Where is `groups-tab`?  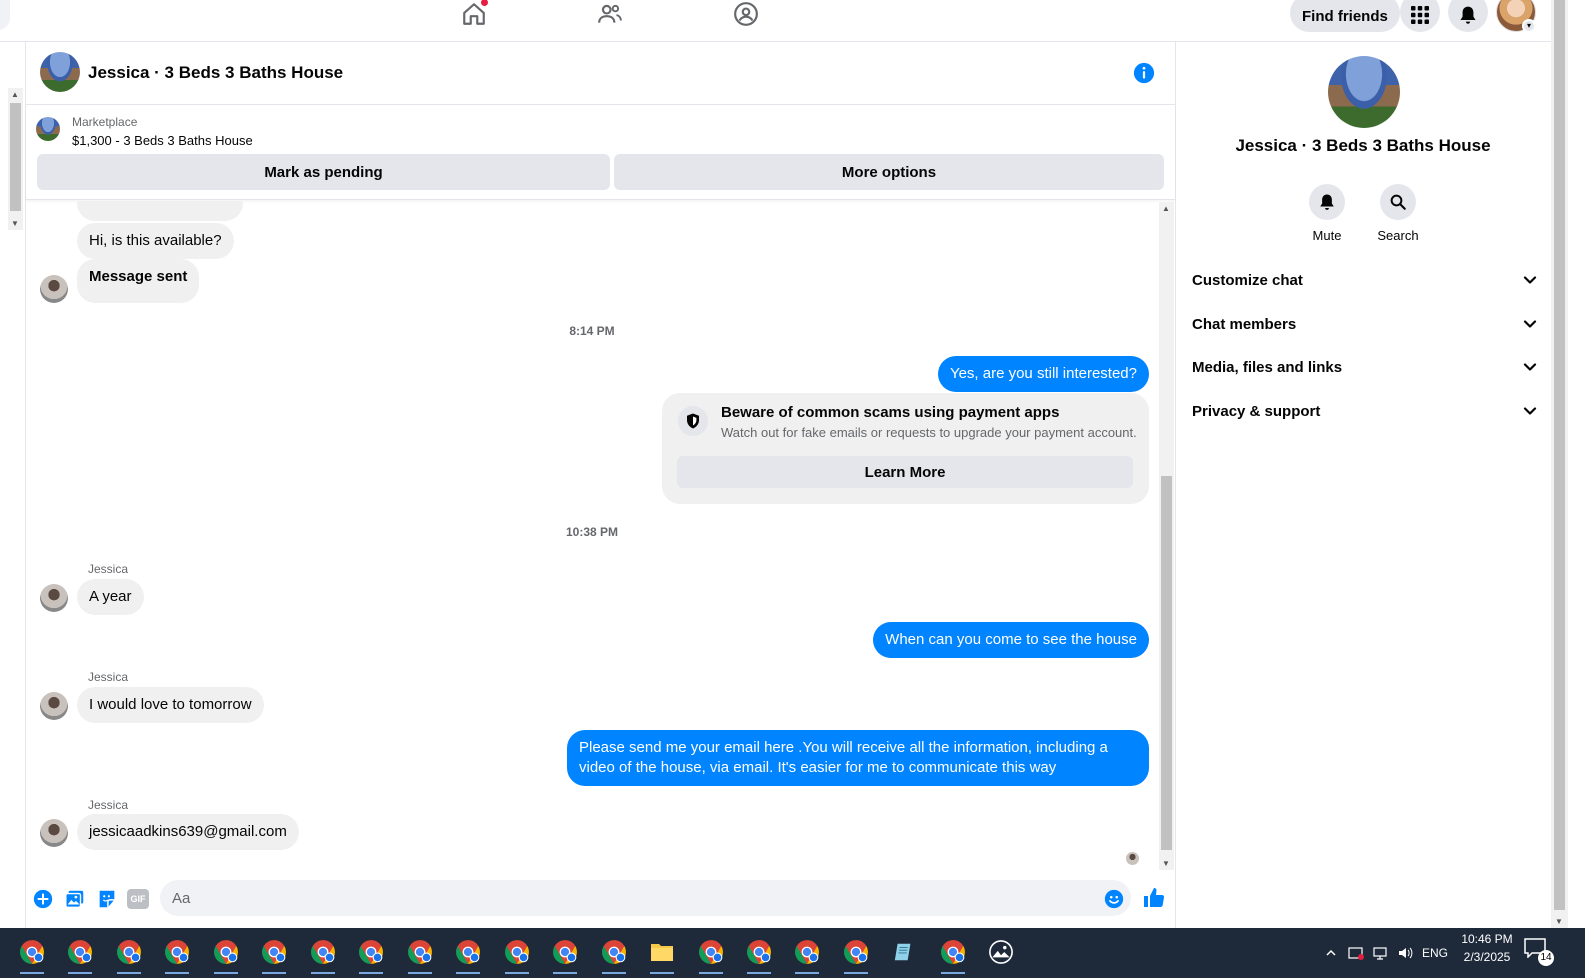
groups-tab is located at coordinates (746, 14).